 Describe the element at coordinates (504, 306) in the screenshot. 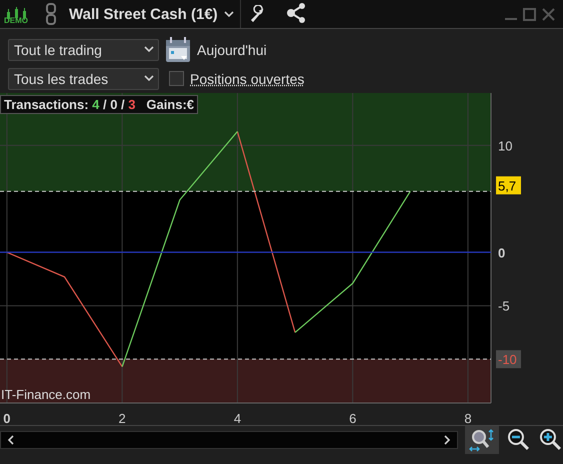

I see `y-tick-label: -5` at that location.